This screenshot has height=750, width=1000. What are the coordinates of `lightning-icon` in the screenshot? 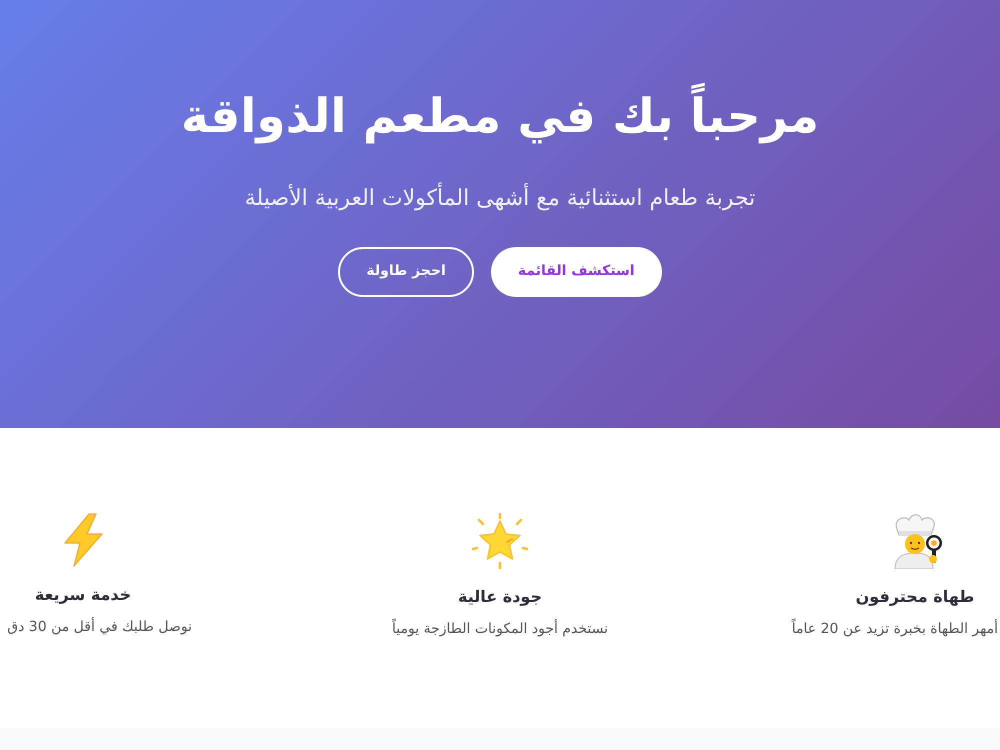 It's located at (83, 540).